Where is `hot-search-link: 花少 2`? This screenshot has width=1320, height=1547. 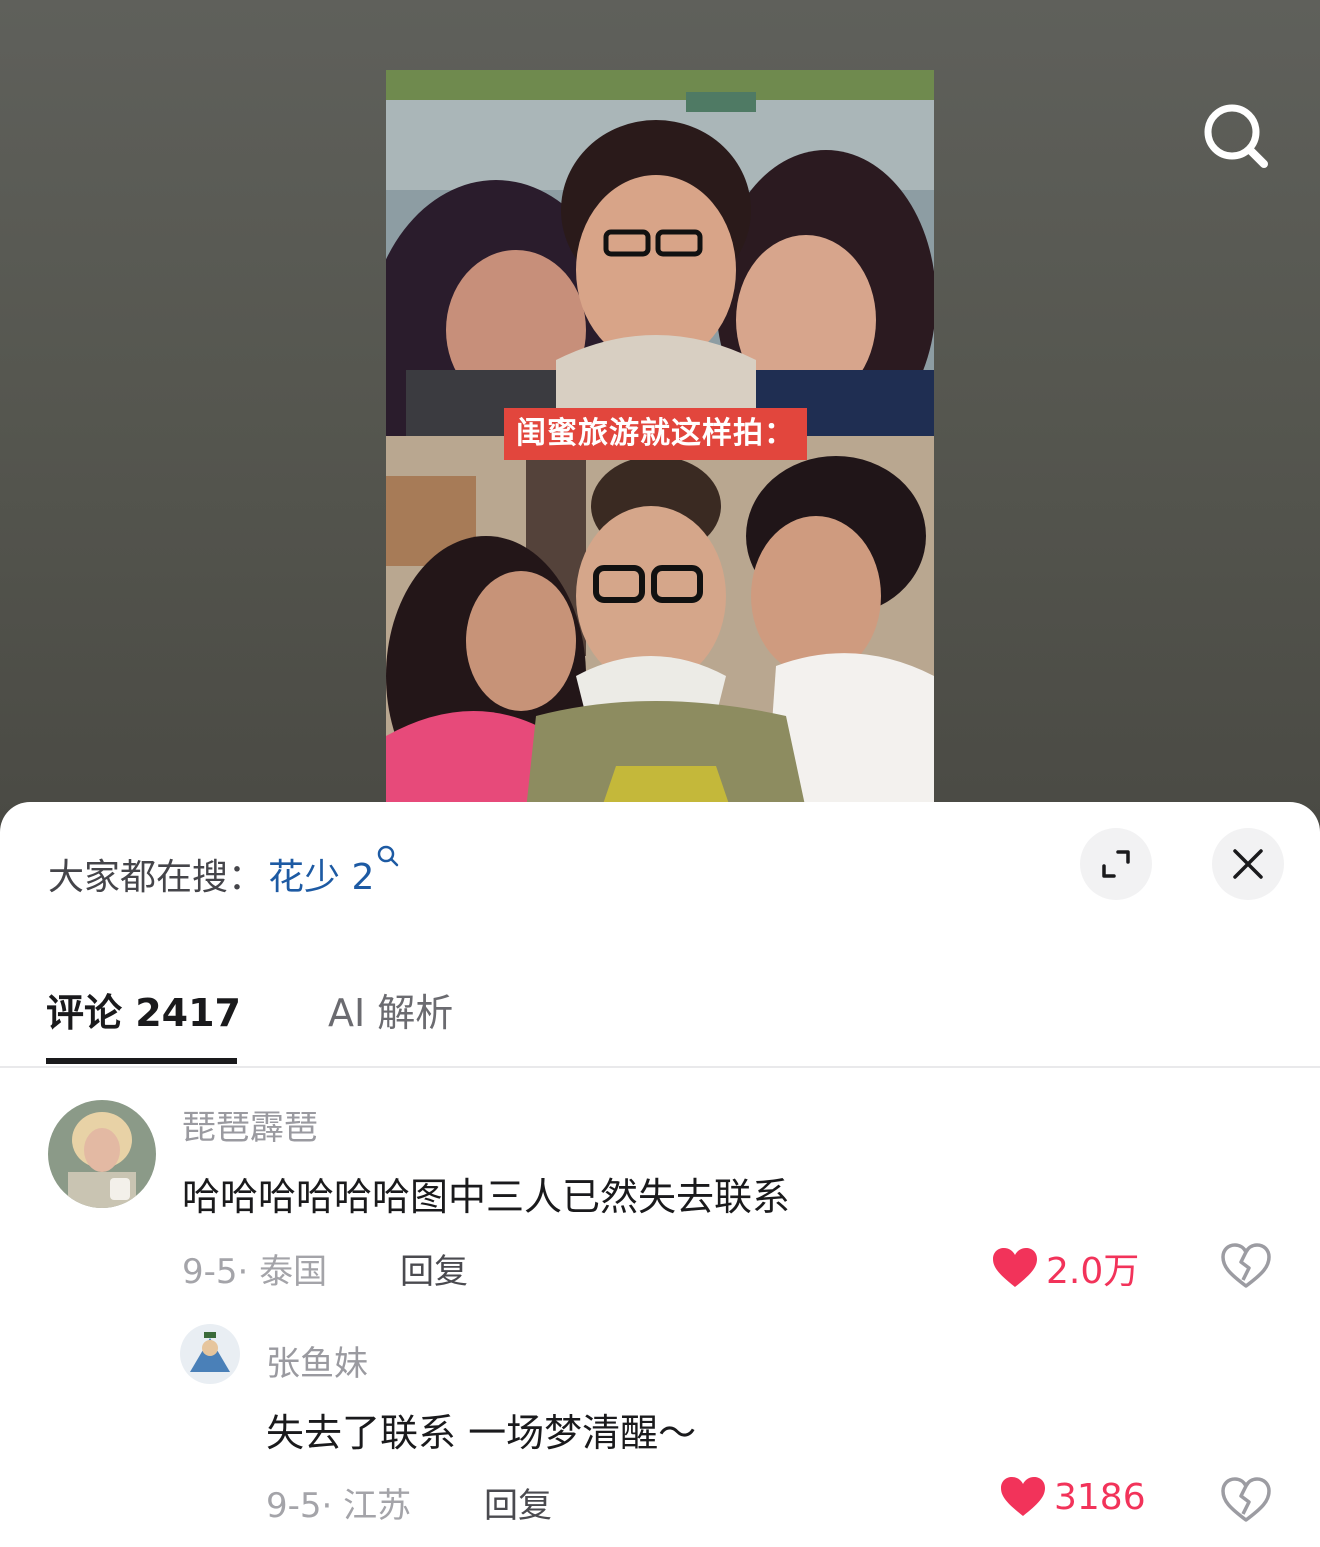
hot-search-link: 花少 2 is located at coordinates (334, 872).